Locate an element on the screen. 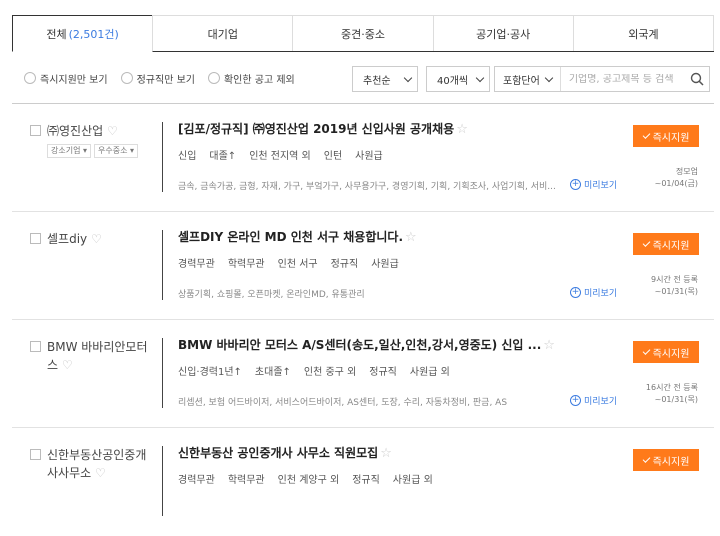 The height and width of the screenshot is (536, 720). sort-value: 추천순 is located at coordinates (377, 81).